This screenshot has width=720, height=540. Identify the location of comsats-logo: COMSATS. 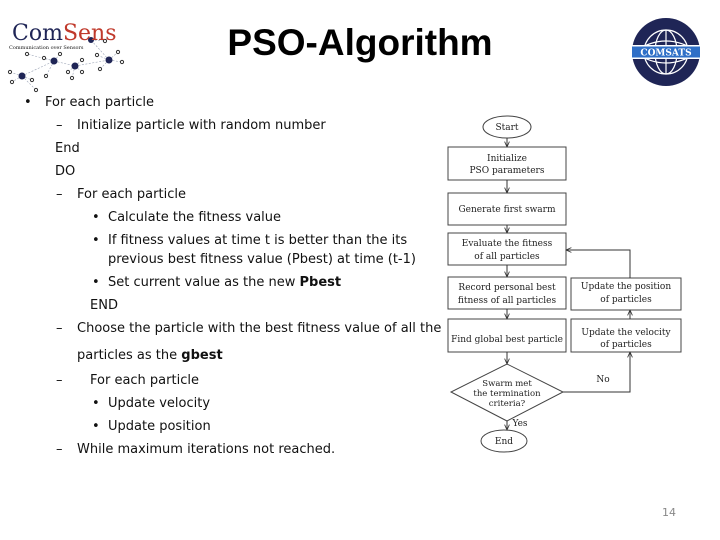
(666, 51).